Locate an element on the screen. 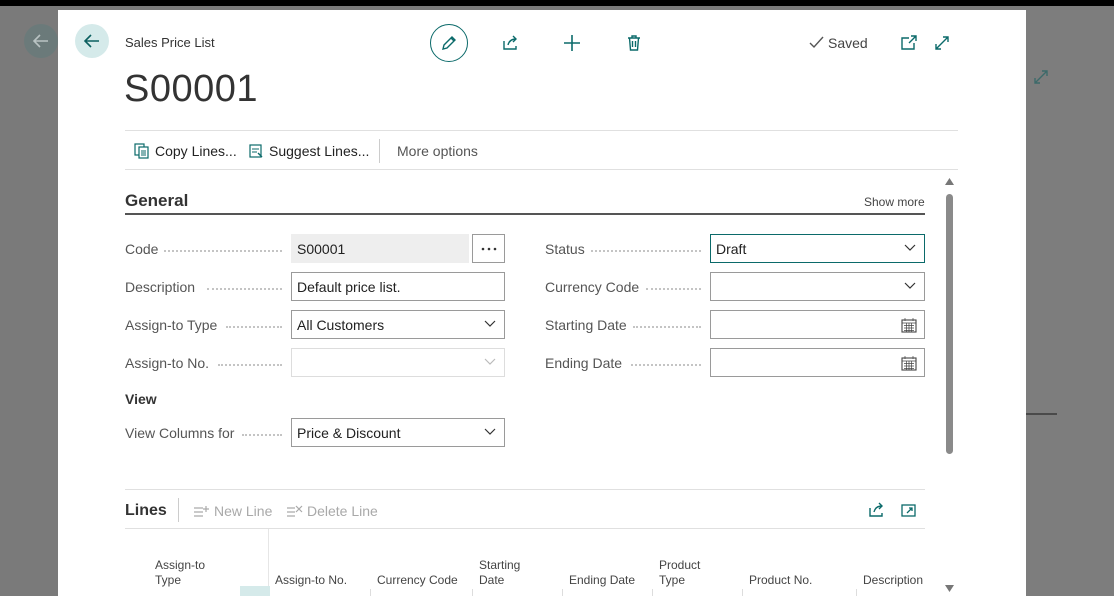 The width and height of the screenshot is (1114, 596). lines-action-bar: Lines New Line Delete Line is located at coordinates (525, 509).